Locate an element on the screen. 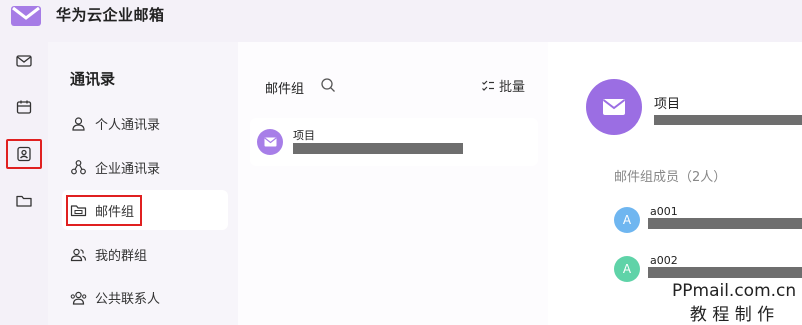 This screenshot has height=325, width=802. watermark-line1: PPmail.com.cn is located at coordinates (734, 291).